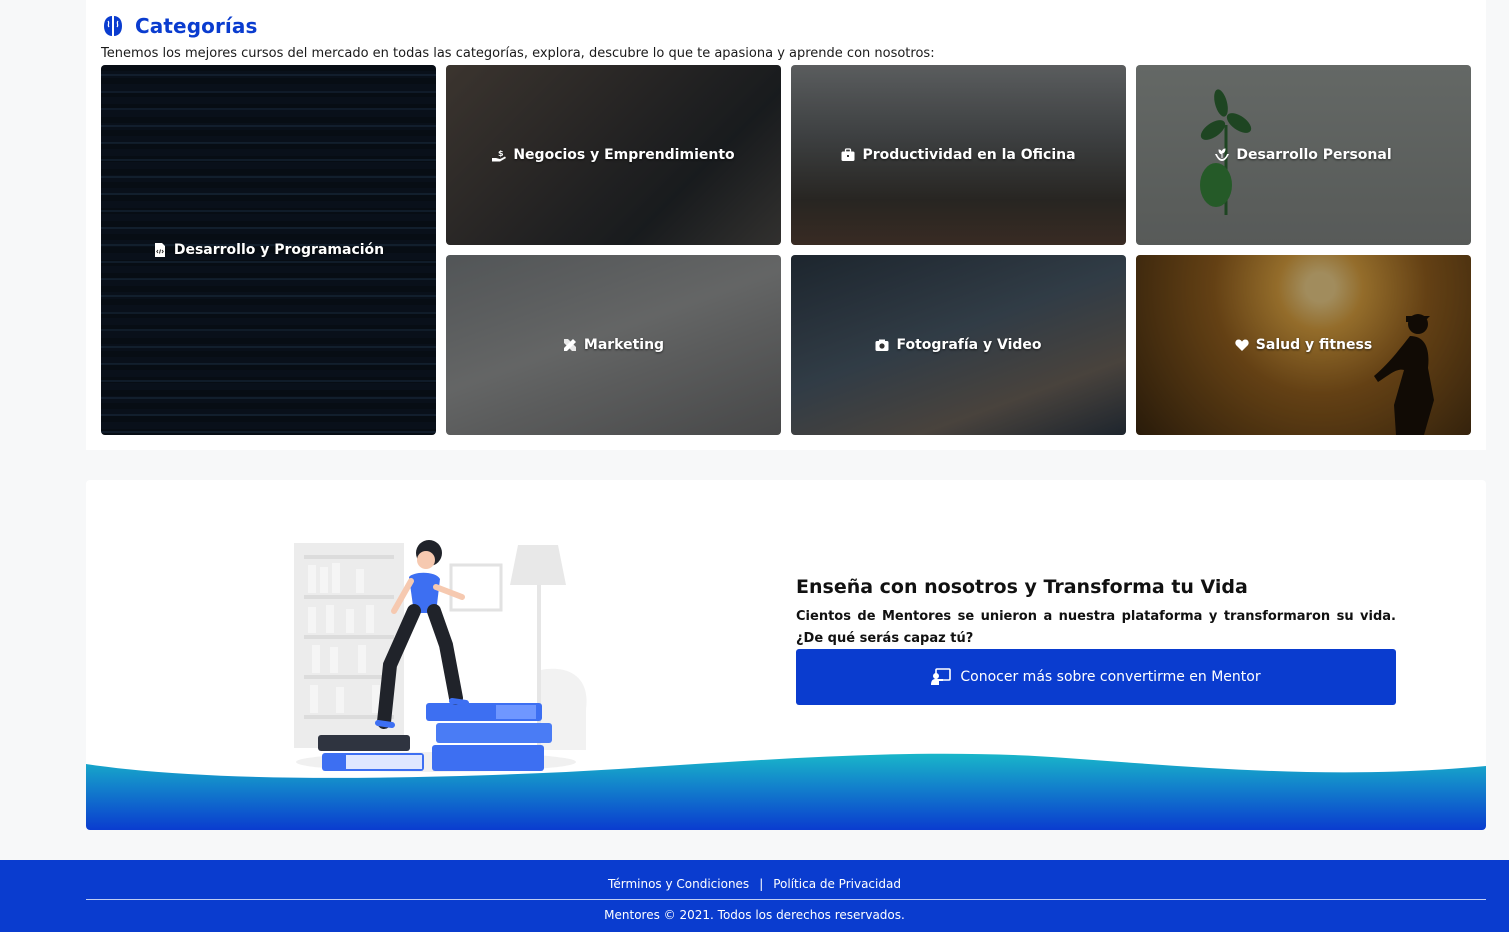 Image resolution: width=1509 pixels, height=932 pixels. Describe the element at coordinates (1242, 345) in the screenshot. I see `heart-icon` at that location.